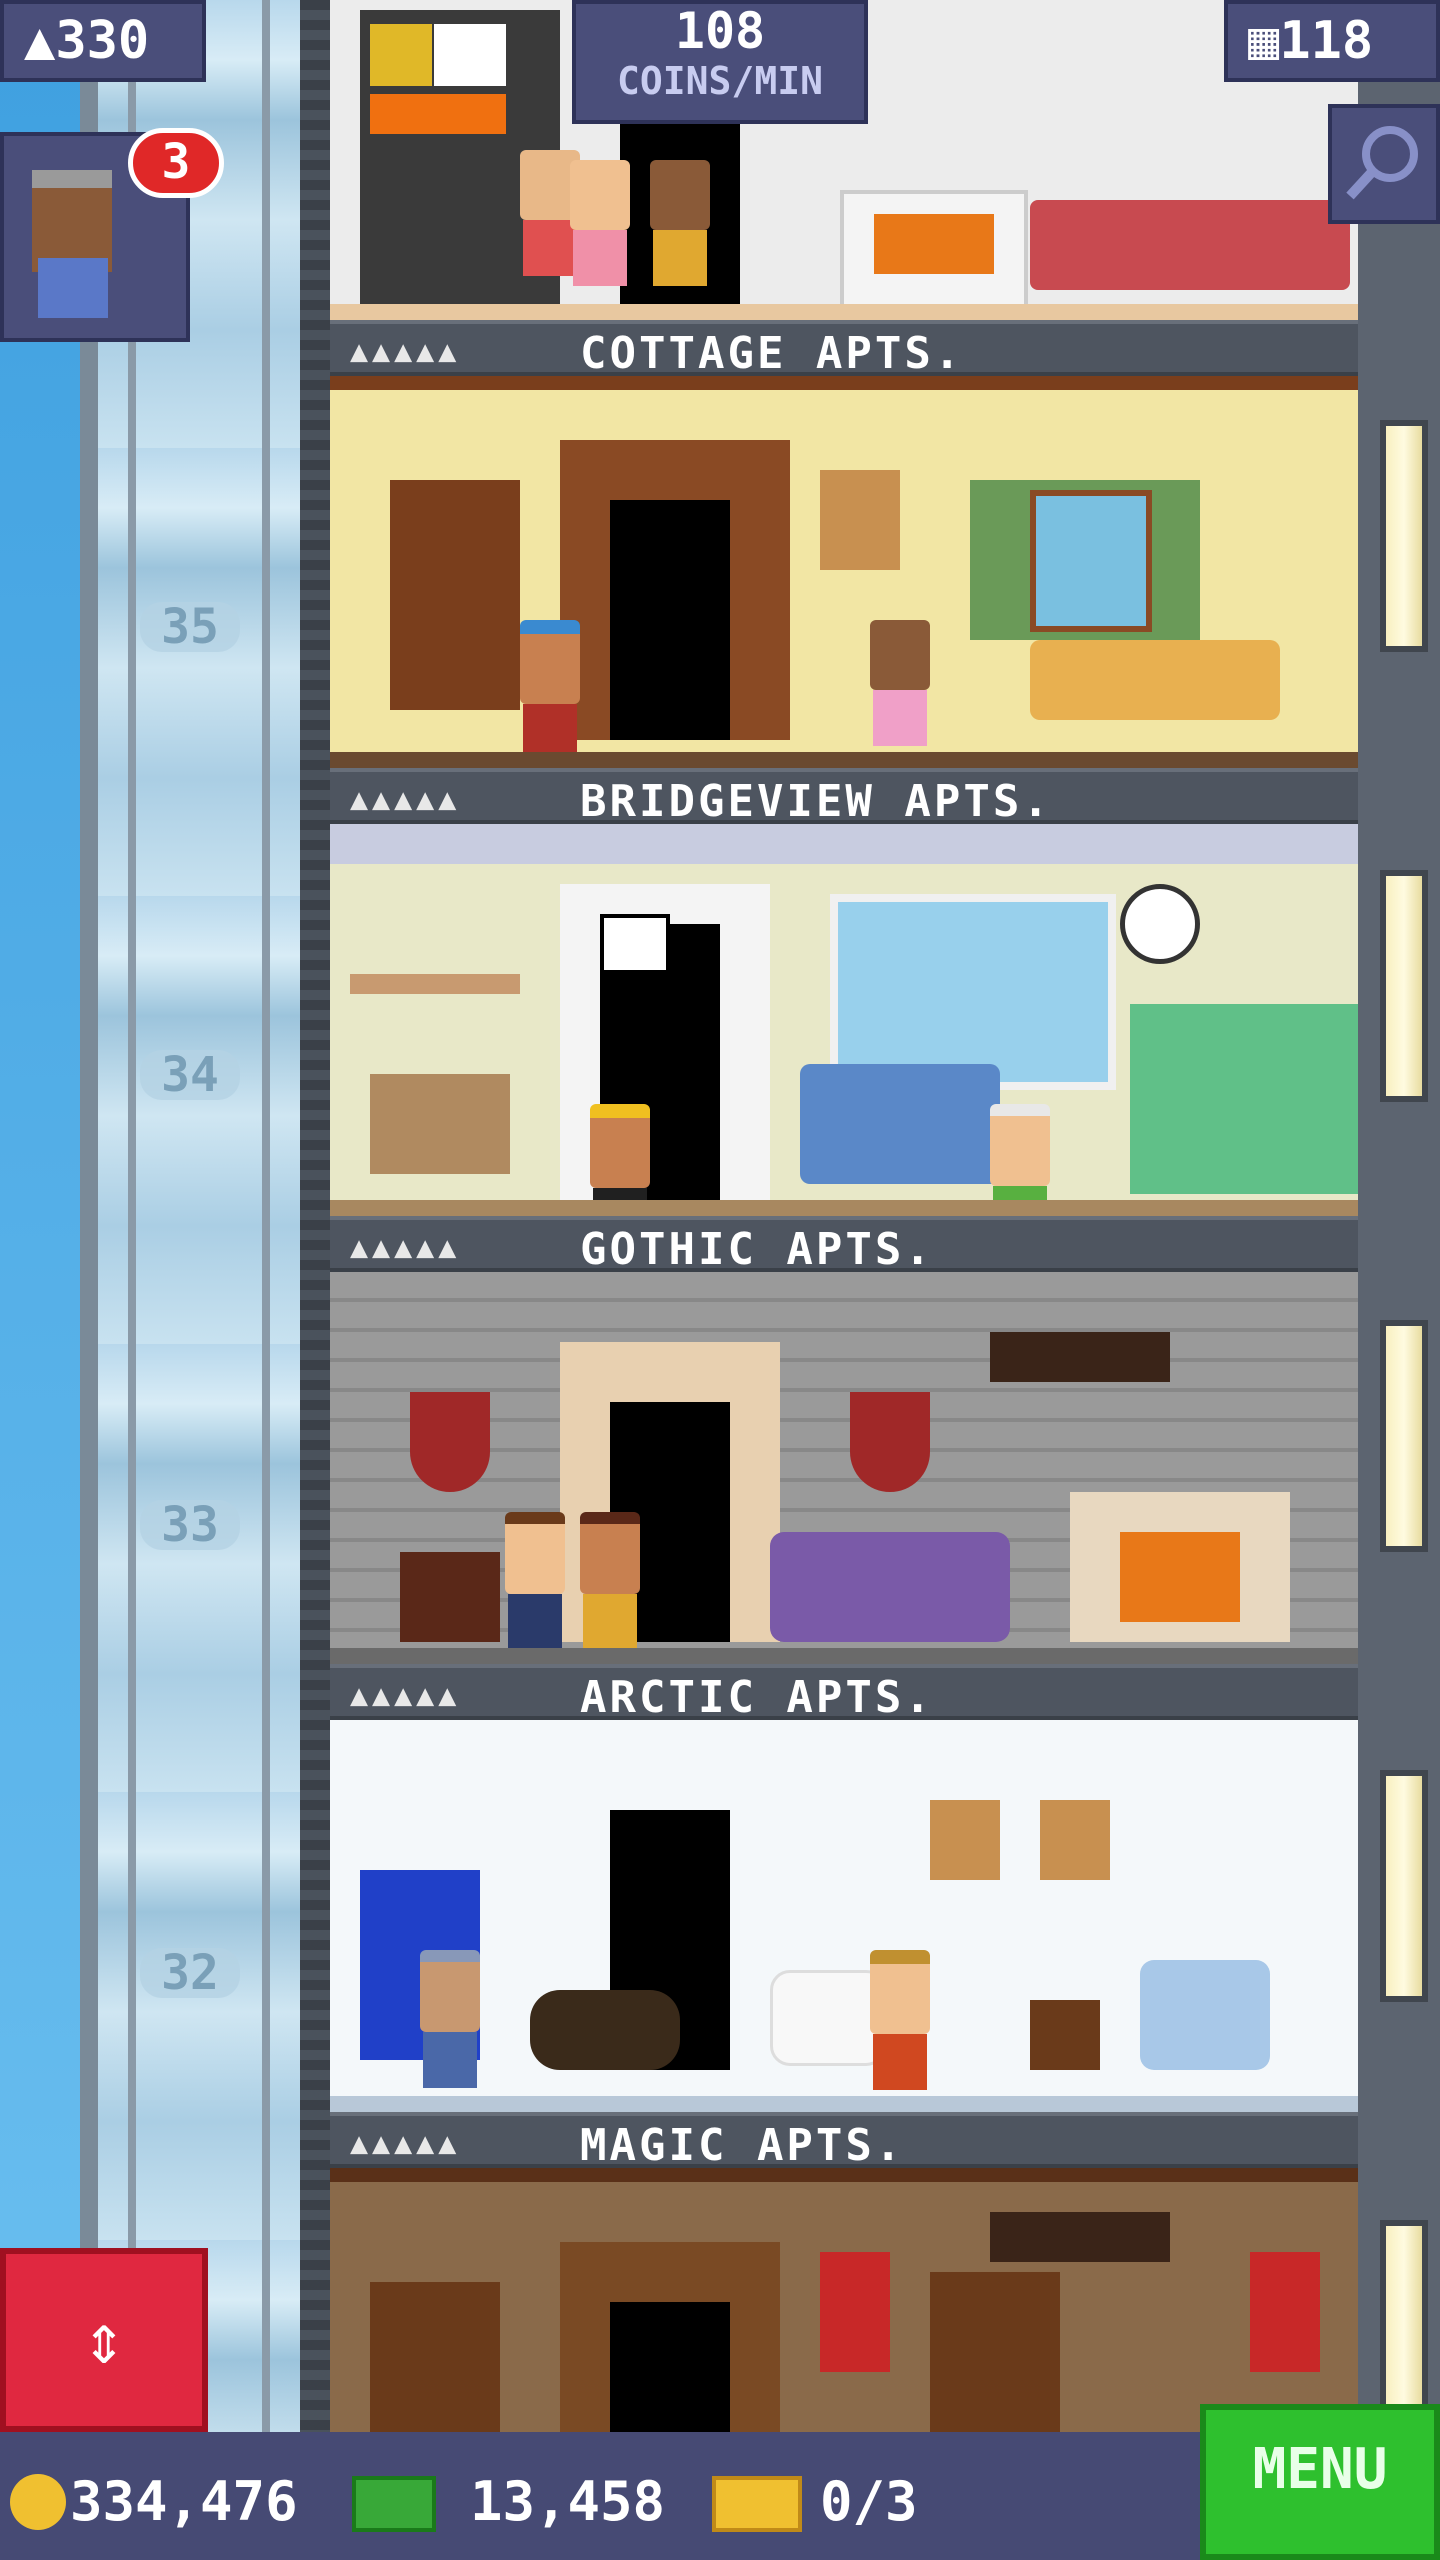  Describe the element at coordinates (568, 2501) in the screenshot. I see `bux-value: 13,458` at that location.